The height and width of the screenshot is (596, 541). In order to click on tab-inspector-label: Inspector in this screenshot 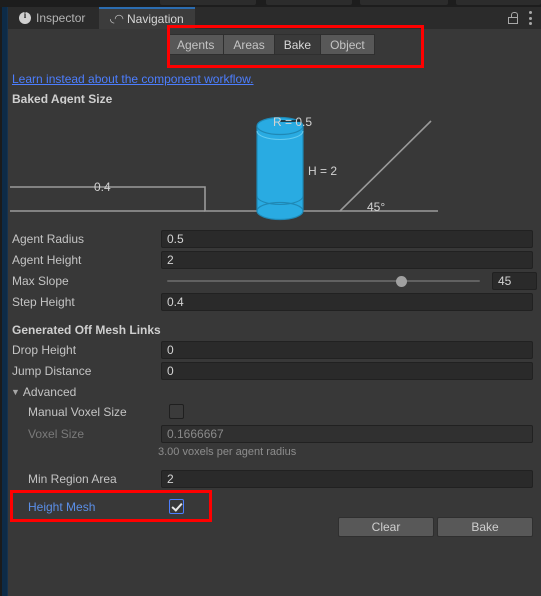, I will do `click(61, 18)`.